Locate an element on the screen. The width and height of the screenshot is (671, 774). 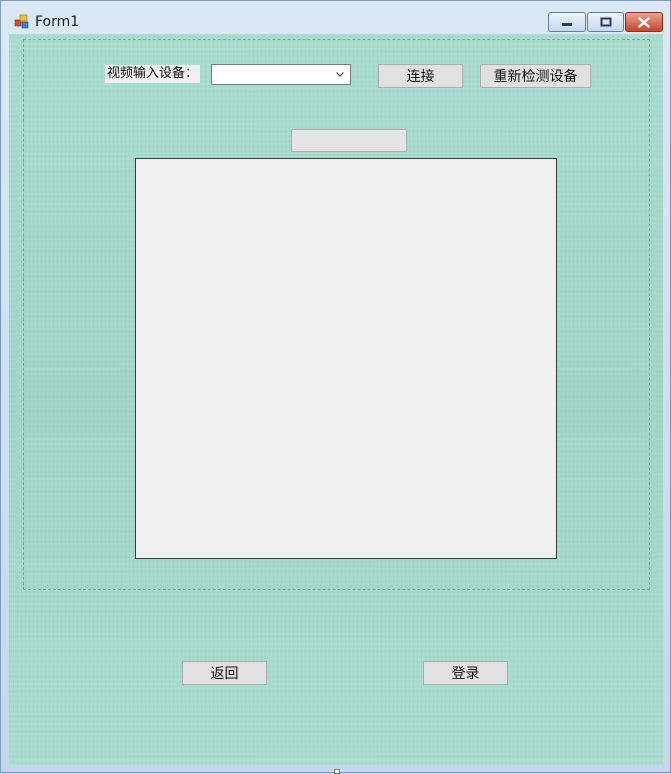
blank-button is located at coordinates (349, 140).